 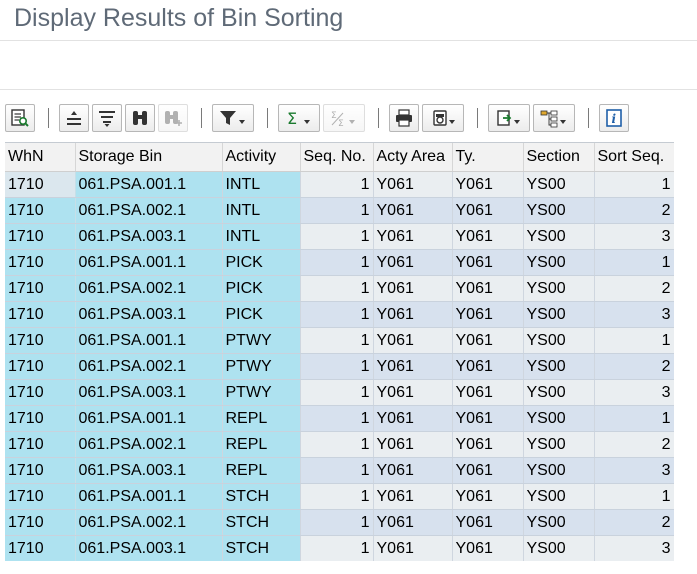 I want to click on table-row: 1710 061.PSA.001.1 STCH 1 Y061 Y061 YS00 1, so click(x=339, y=496).